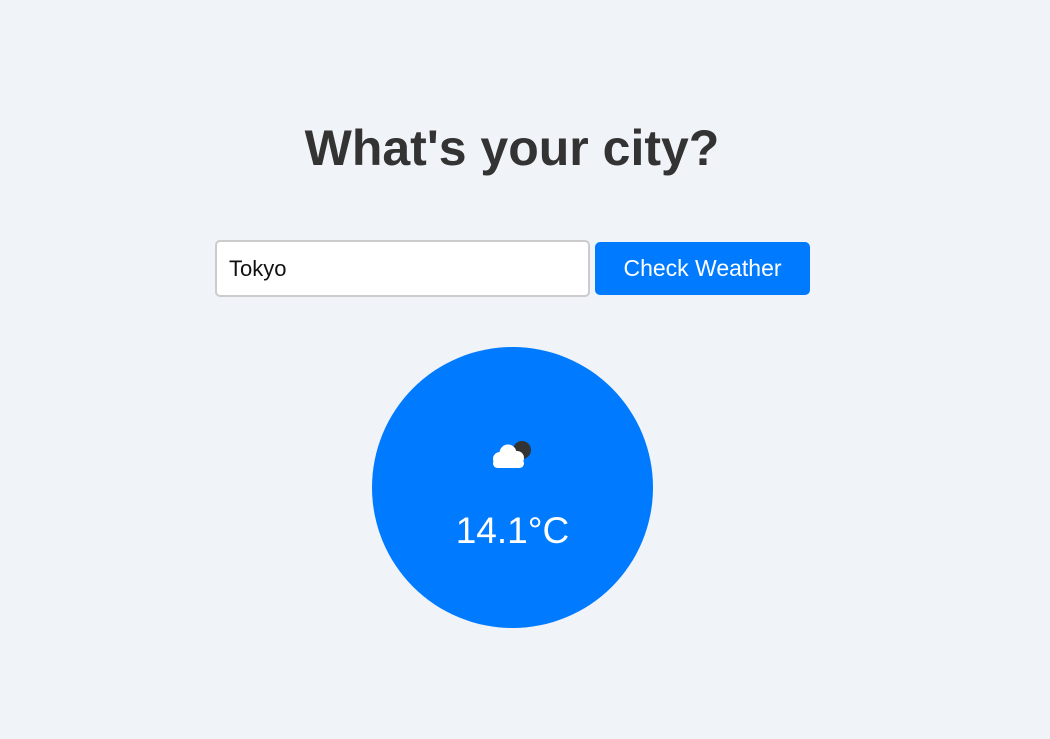  Describe the element at coordinates (402, 268) in the screenshot. I see `city-input` at that location.